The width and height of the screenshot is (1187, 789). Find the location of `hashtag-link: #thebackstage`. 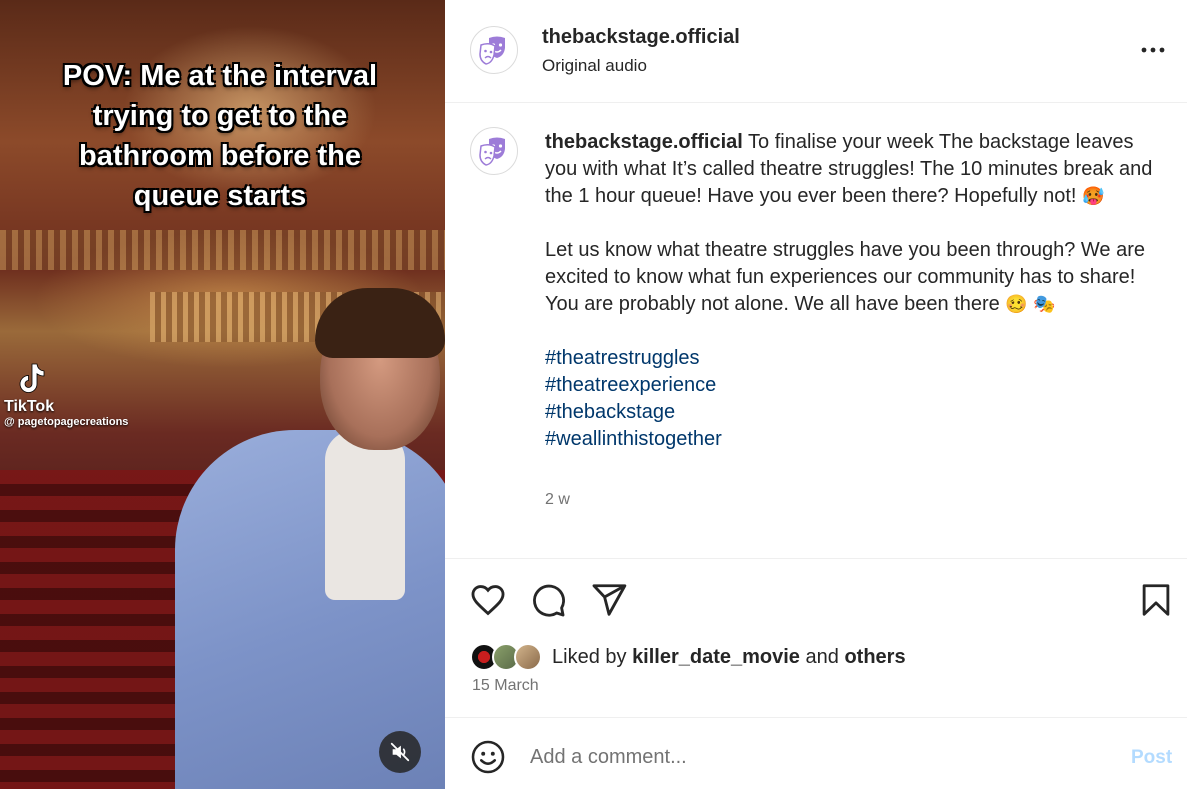

hashtag-link: #thebackstage is located at coordinates (850, 412).